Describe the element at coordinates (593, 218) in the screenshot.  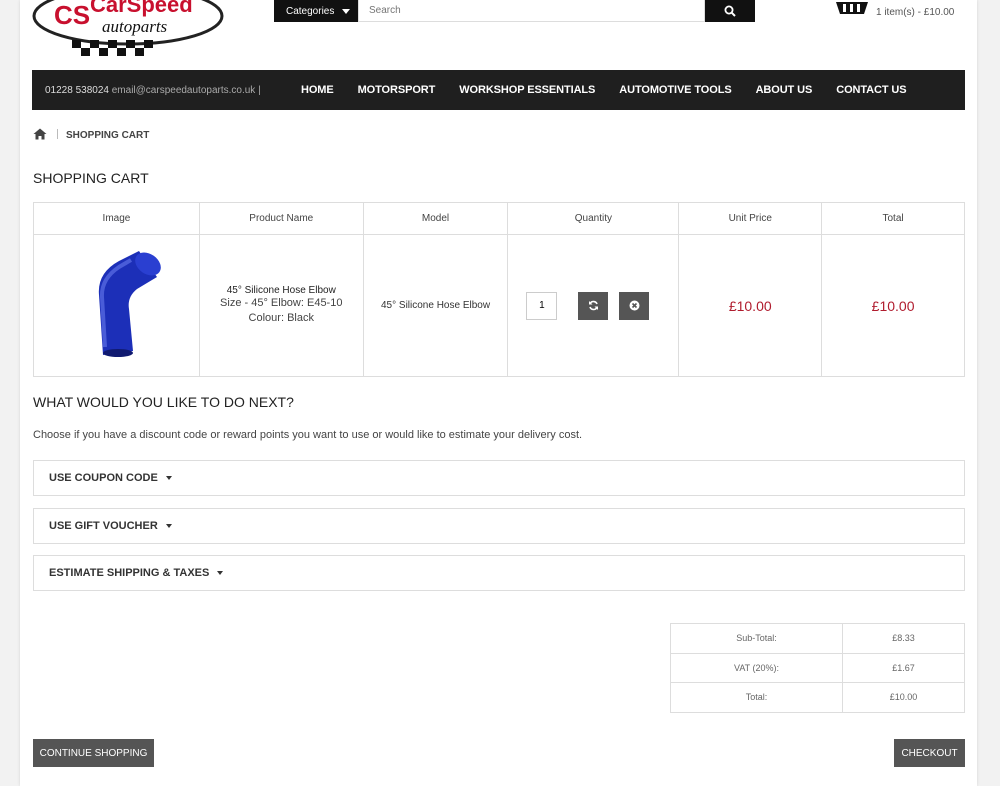
I see `col-quantity: Quantity` at that location.